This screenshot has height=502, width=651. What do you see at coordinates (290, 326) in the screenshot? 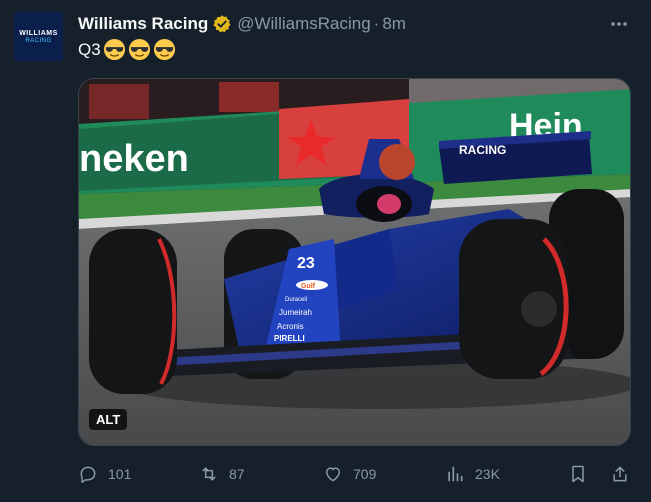
I see `sponsor-acronis: Acronis` at bounding box center [290, 326].